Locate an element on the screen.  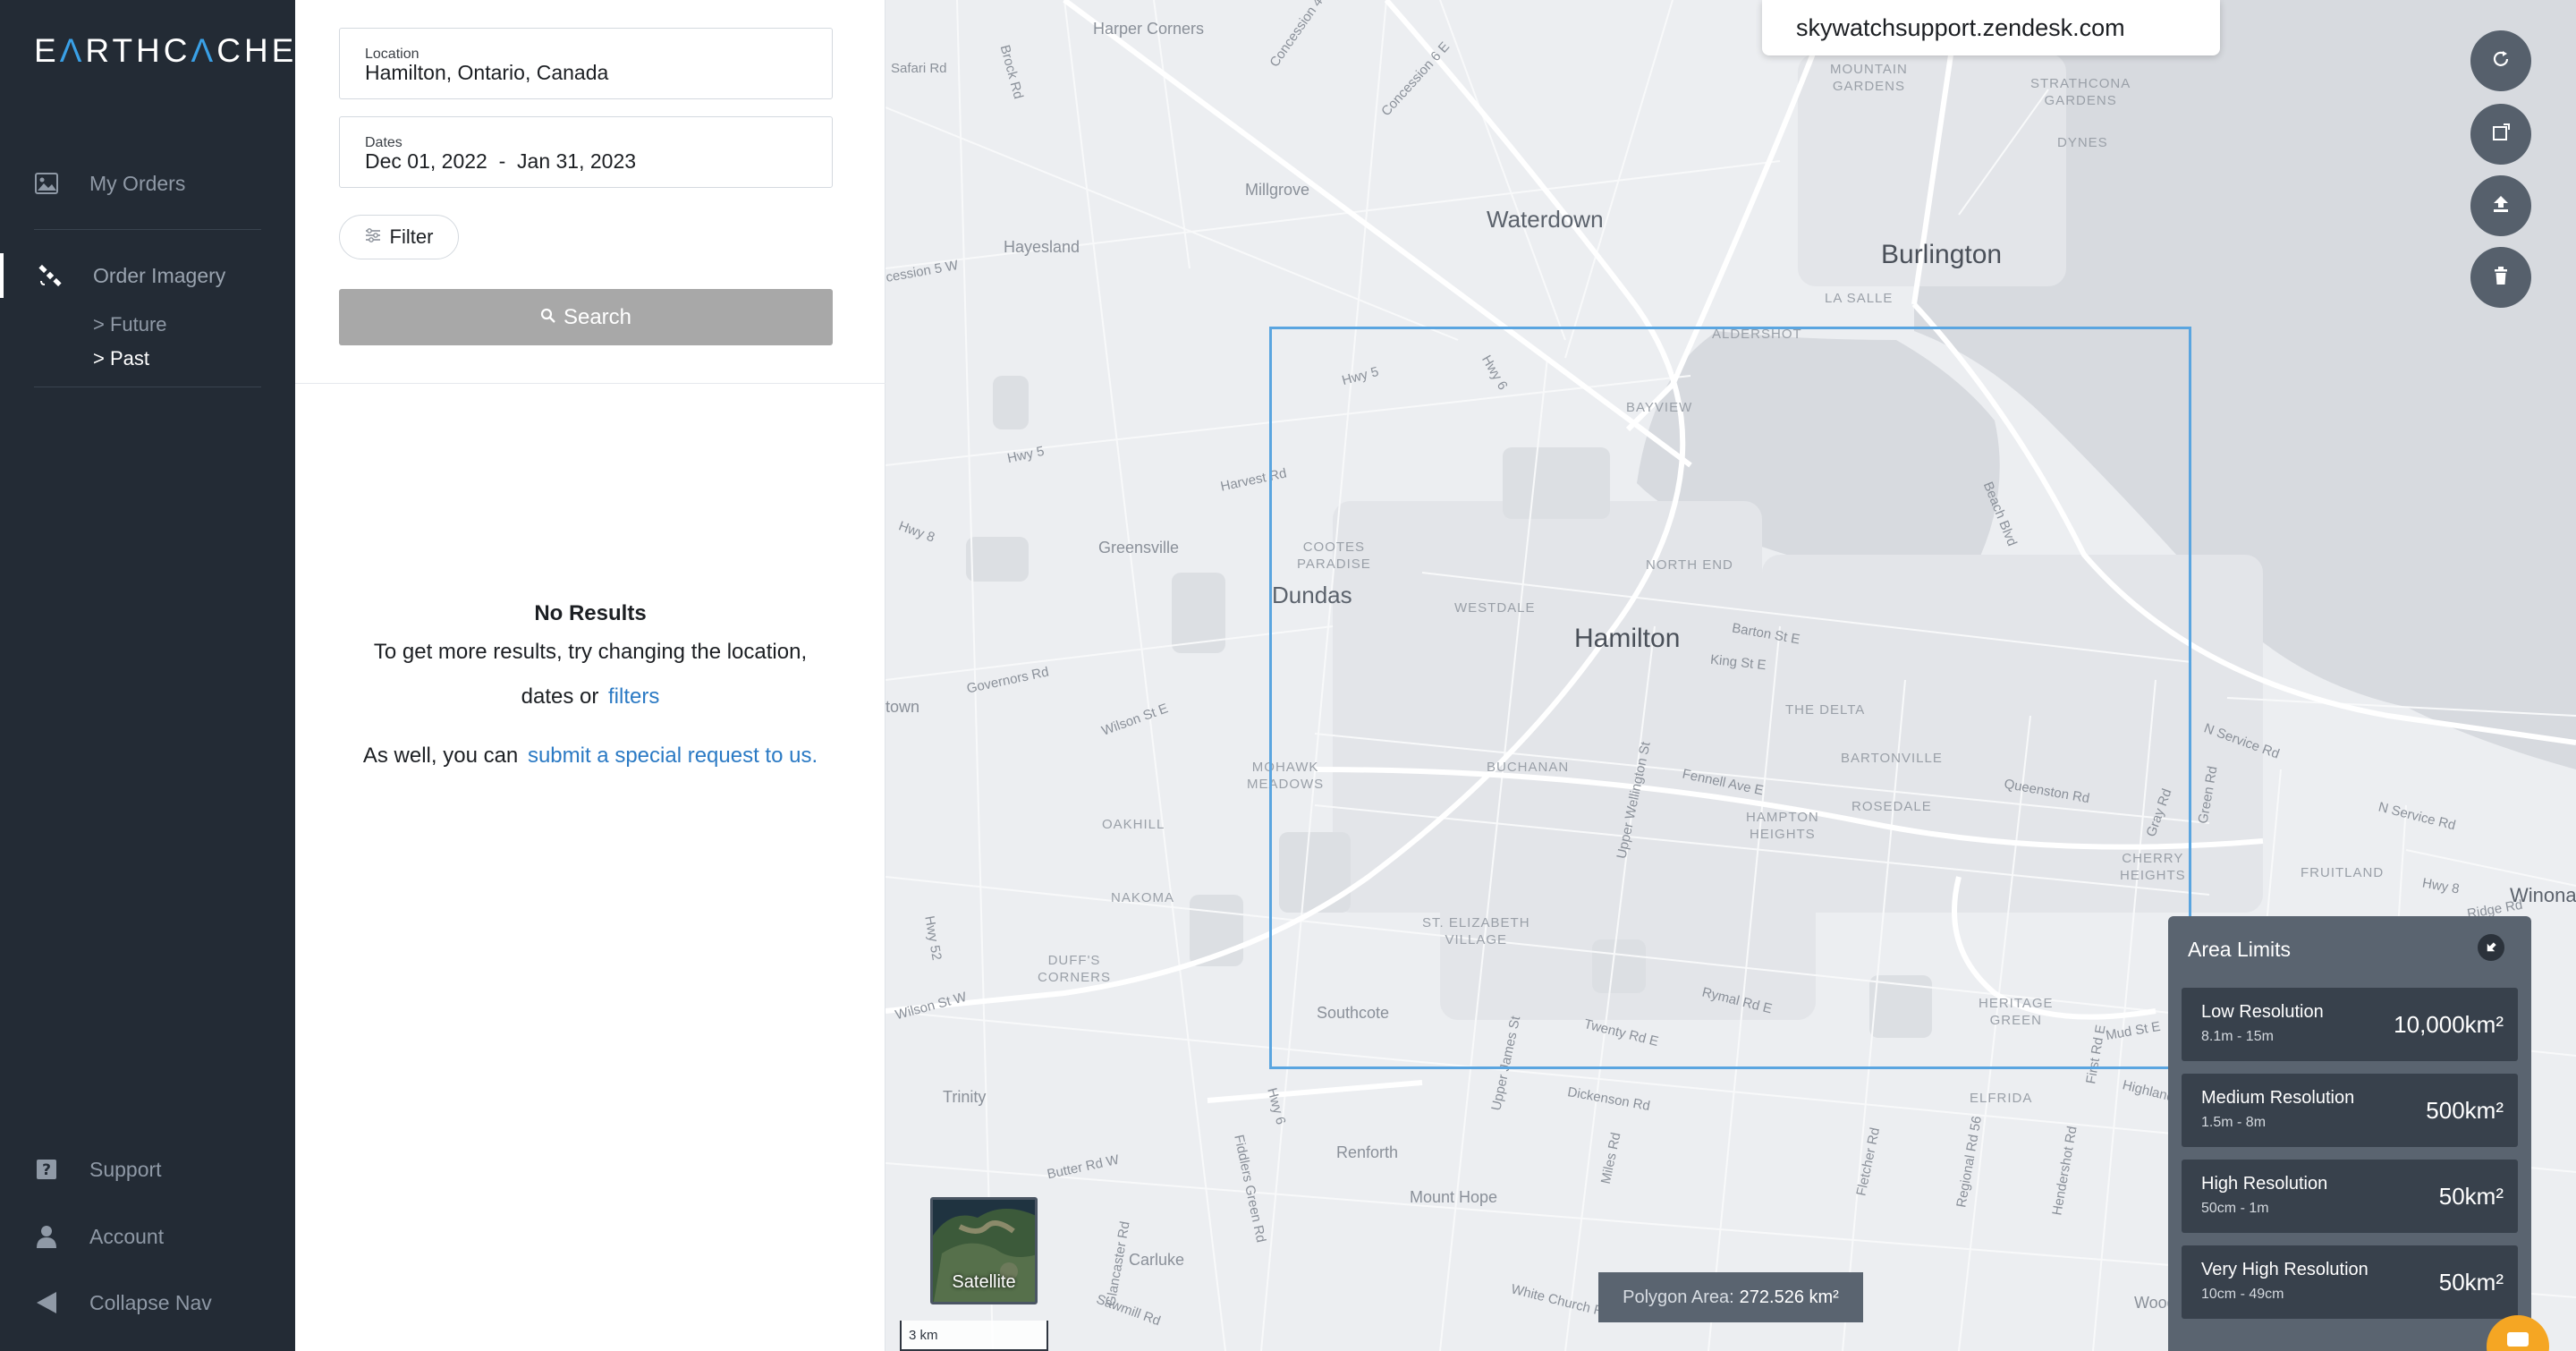
search-button: Search is located at coordinates (586, 317).